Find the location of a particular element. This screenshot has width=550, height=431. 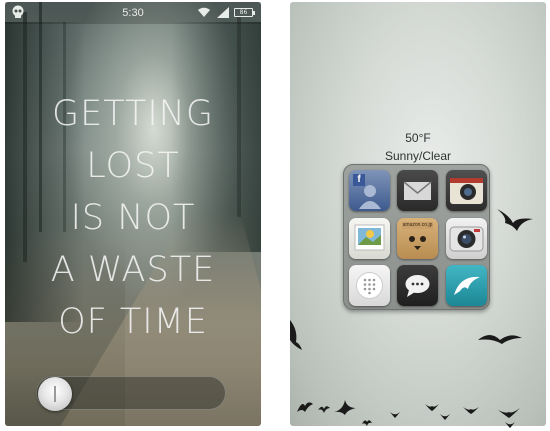

signal-icon is located at coordinates (223, 12).